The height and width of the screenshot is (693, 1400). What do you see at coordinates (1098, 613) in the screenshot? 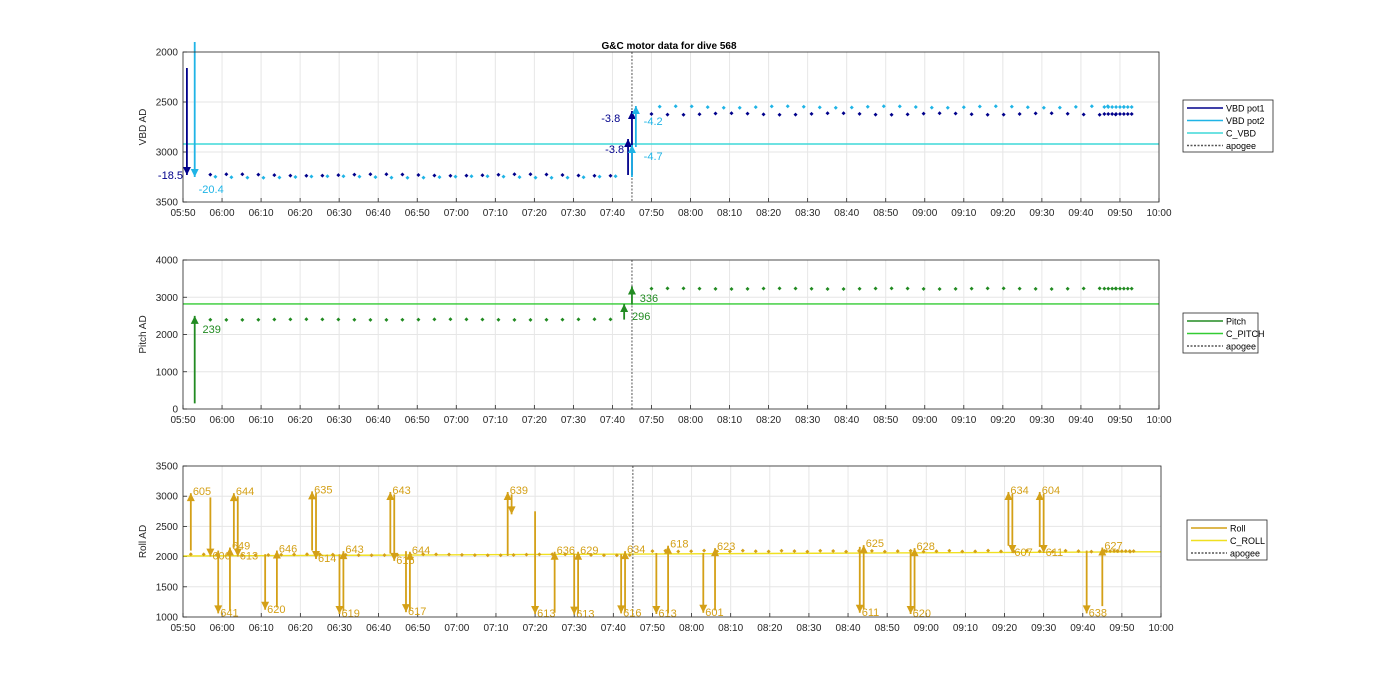
I see `arrow-label: 638` at bounding box center [1098, 613].